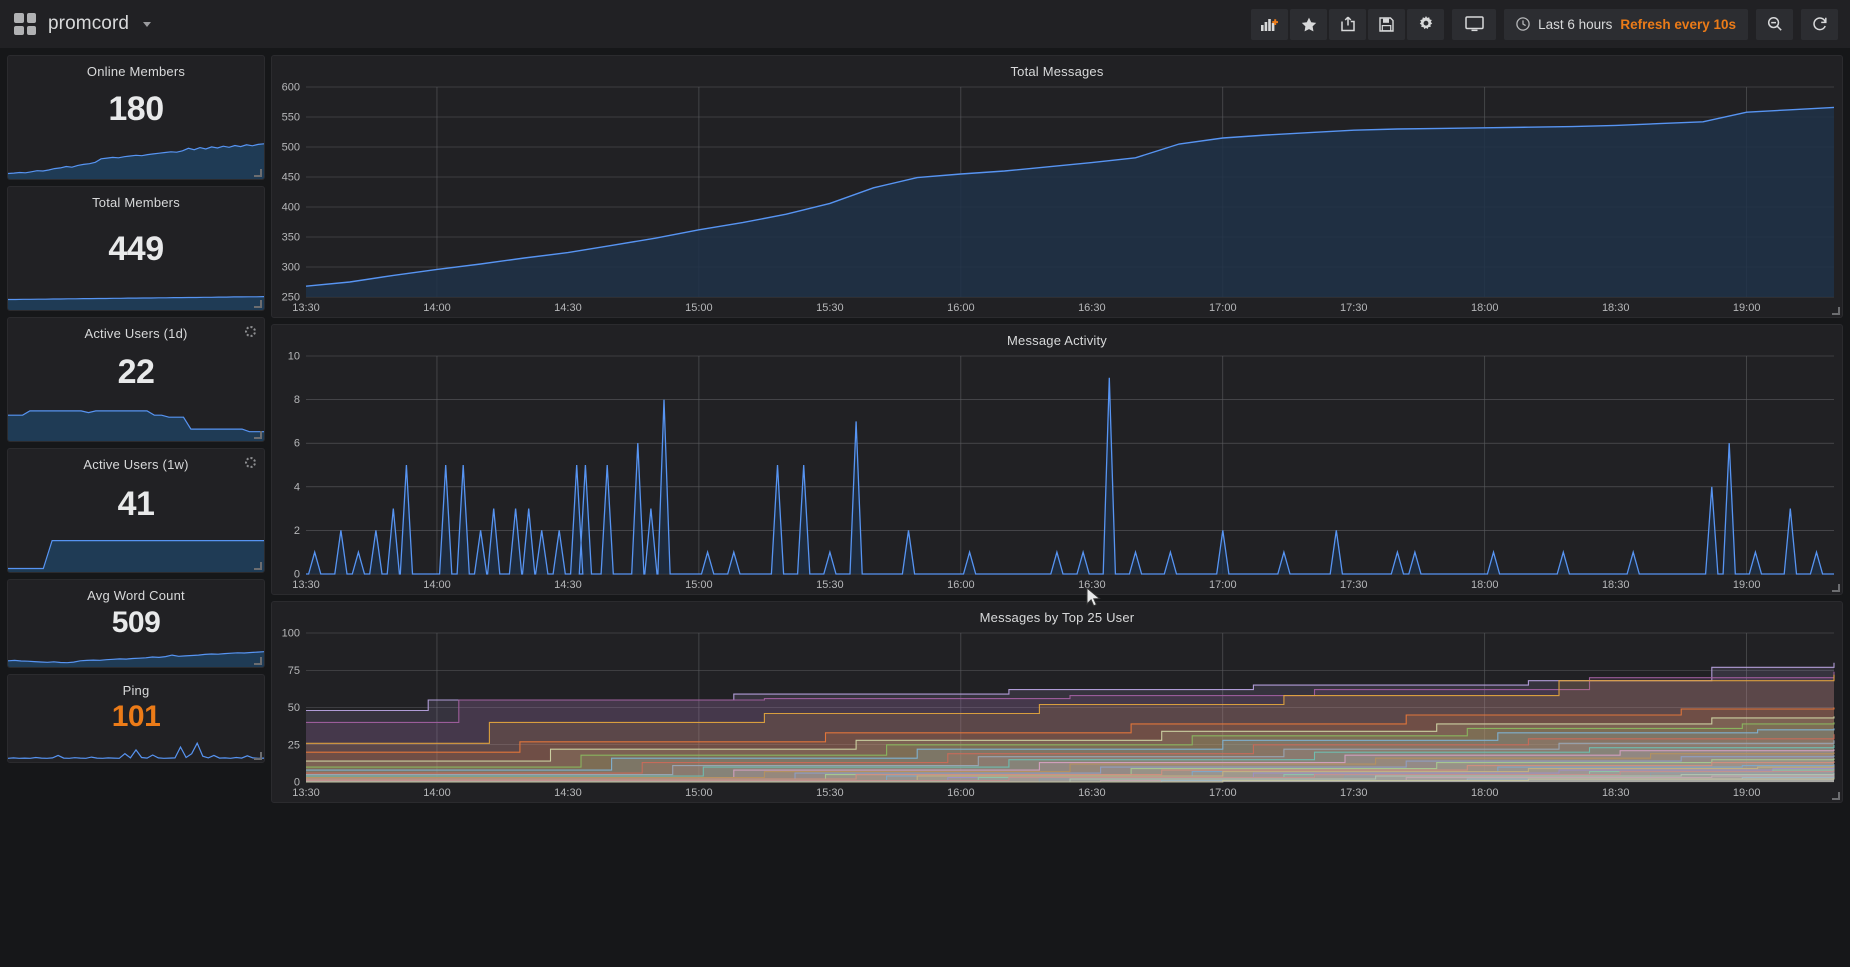 This screenshot has height=967, width=1850. What do you see at coordinates (294, 745) in the screenshot?
I see `svg-text: 25` at bounding box center [294, 745].